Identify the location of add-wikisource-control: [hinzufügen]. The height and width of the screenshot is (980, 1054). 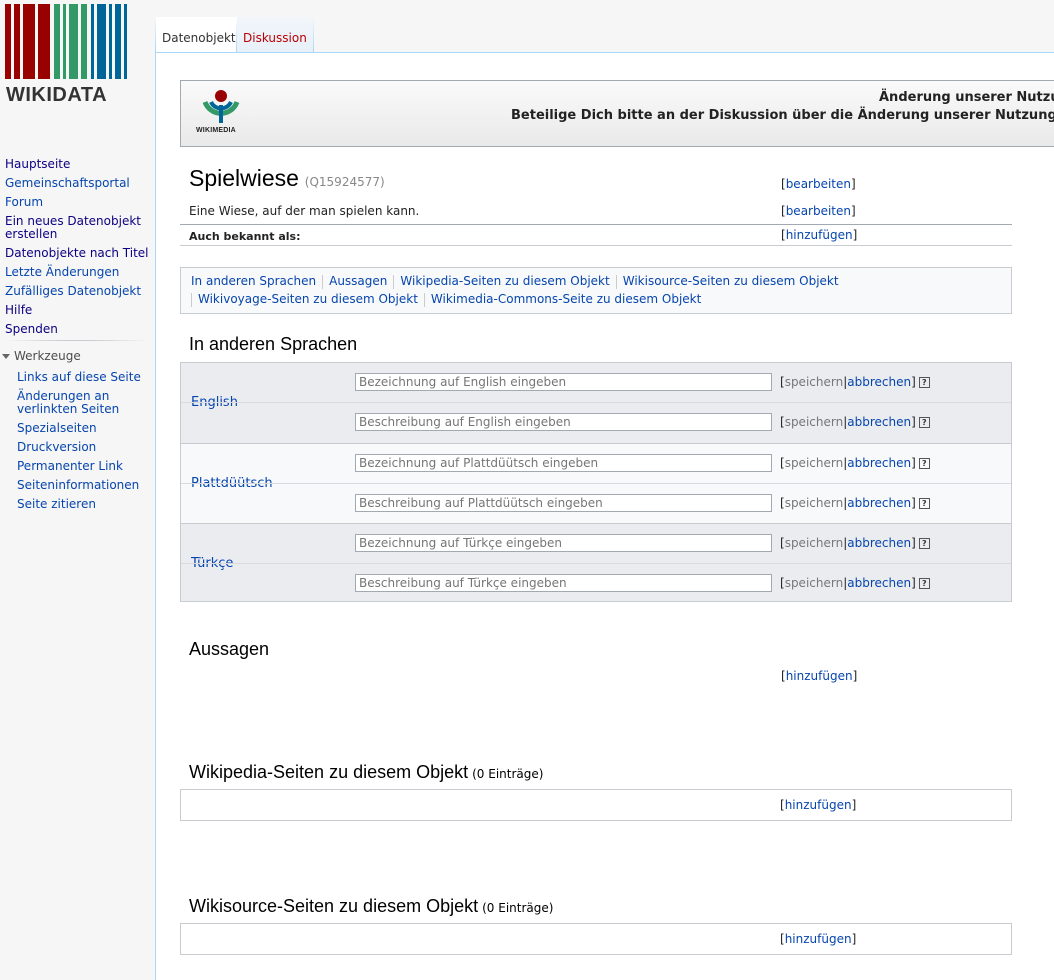
(818, 939).